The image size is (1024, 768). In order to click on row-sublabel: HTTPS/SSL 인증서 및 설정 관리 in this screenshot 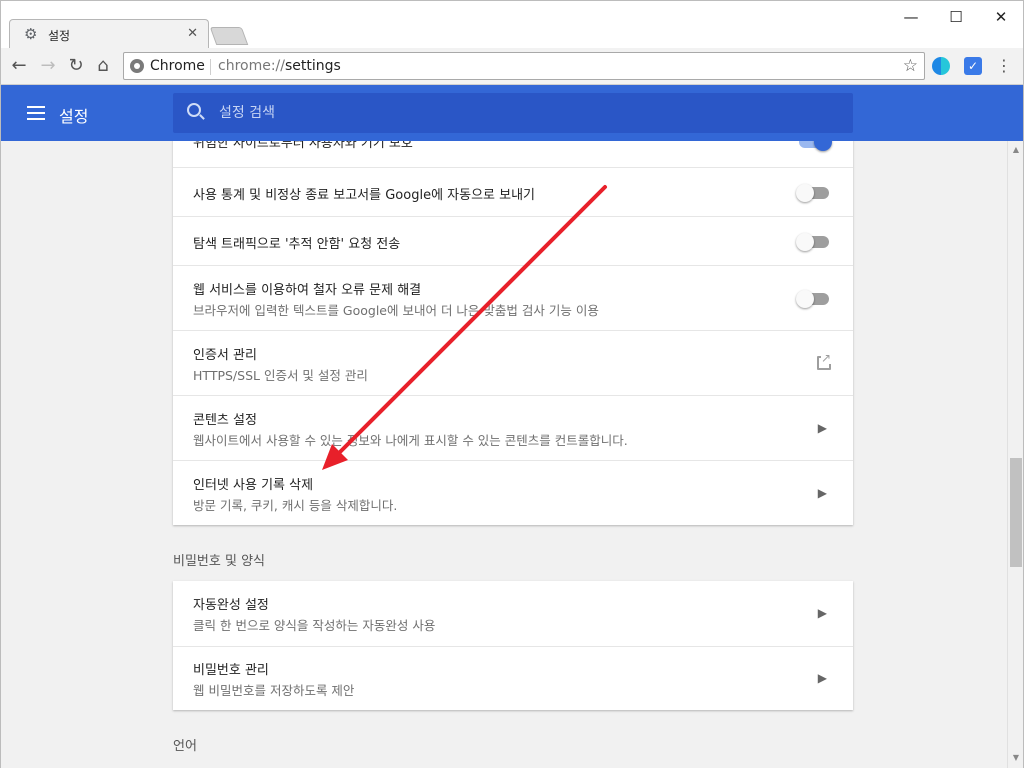, I will do `click(280, 375)`.